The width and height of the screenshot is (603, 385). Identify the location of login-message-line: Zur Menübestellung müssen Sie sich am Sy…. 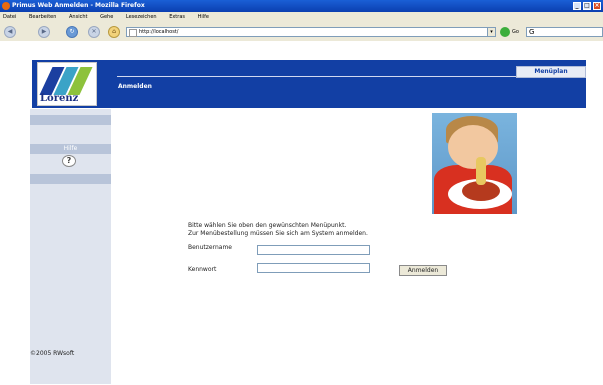
(278, 233).